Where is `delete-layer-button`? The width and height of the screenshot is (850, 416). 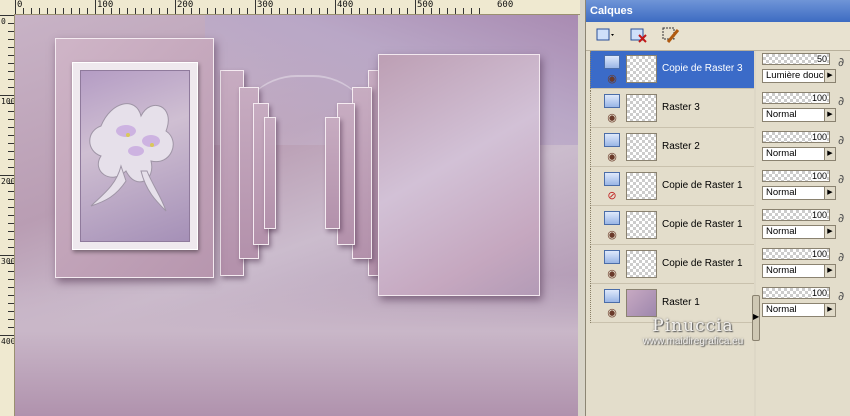
delete-layer-button is located at coordinates (639, 36).